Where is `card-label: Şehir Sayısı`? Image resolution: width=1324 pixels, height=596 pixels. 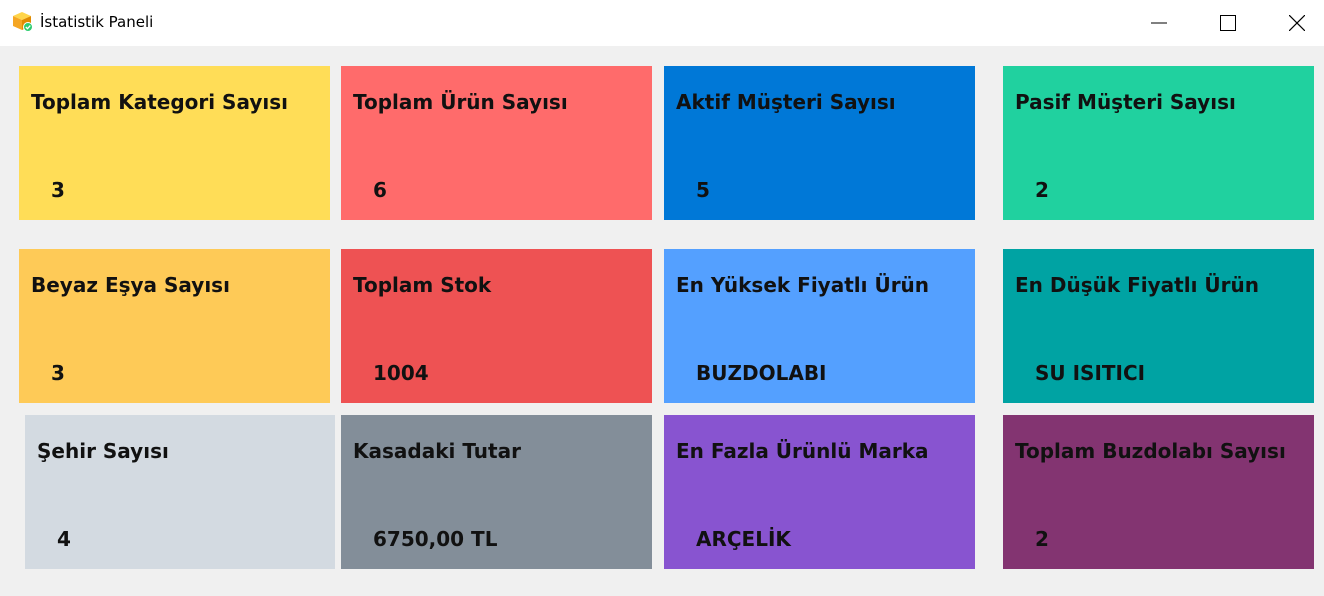
card-label: Şehir Sayısı is located at coordinates (103, 451).